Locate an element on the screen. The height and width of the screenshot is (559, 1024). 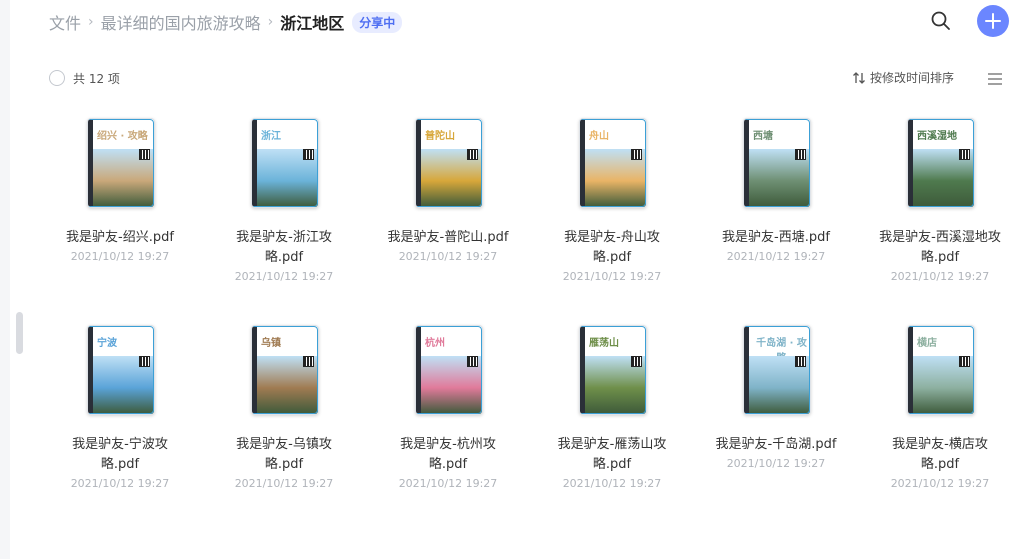
breadcrumb: 文件 › 最详细的国内旅游攻略 › 浙江地区 分享中 is located at coordinates (226, 22).